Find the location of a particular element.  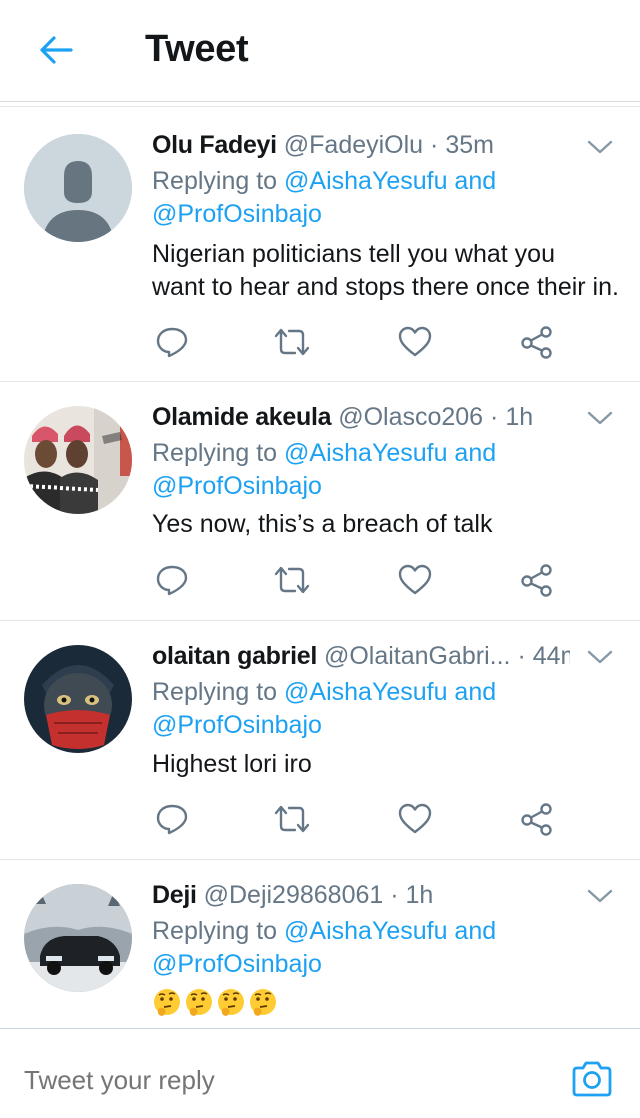

tweet-header: Olamide akeula @Olasco206 · 1h is located at coordinates (361, 417).